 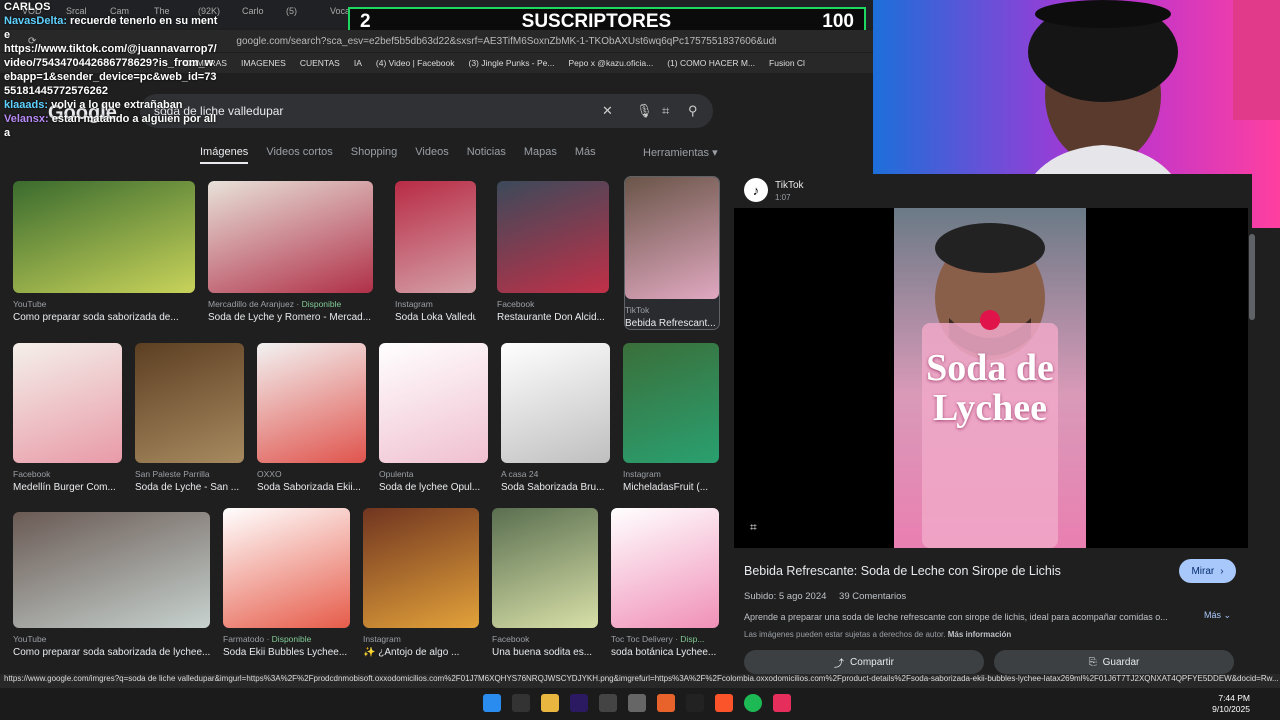 I want to click on save-label: Guardar, so click(x=1121, y=662).